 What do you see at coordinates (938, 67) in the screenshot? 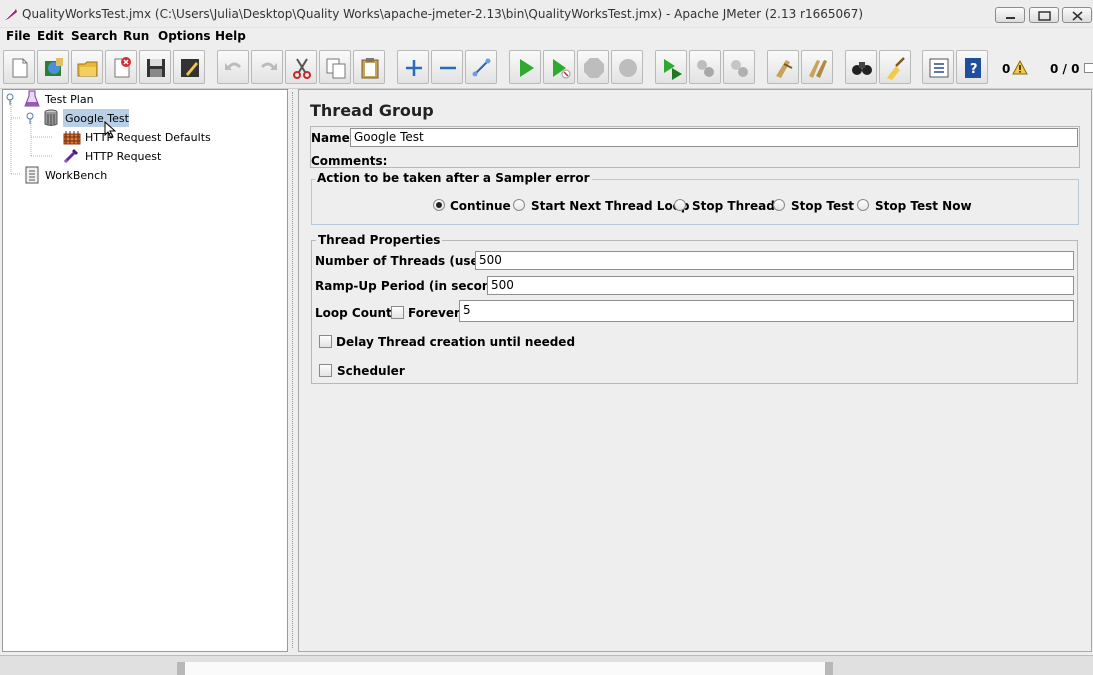
I see `function-helper-button` at bounding box center [938, 67].